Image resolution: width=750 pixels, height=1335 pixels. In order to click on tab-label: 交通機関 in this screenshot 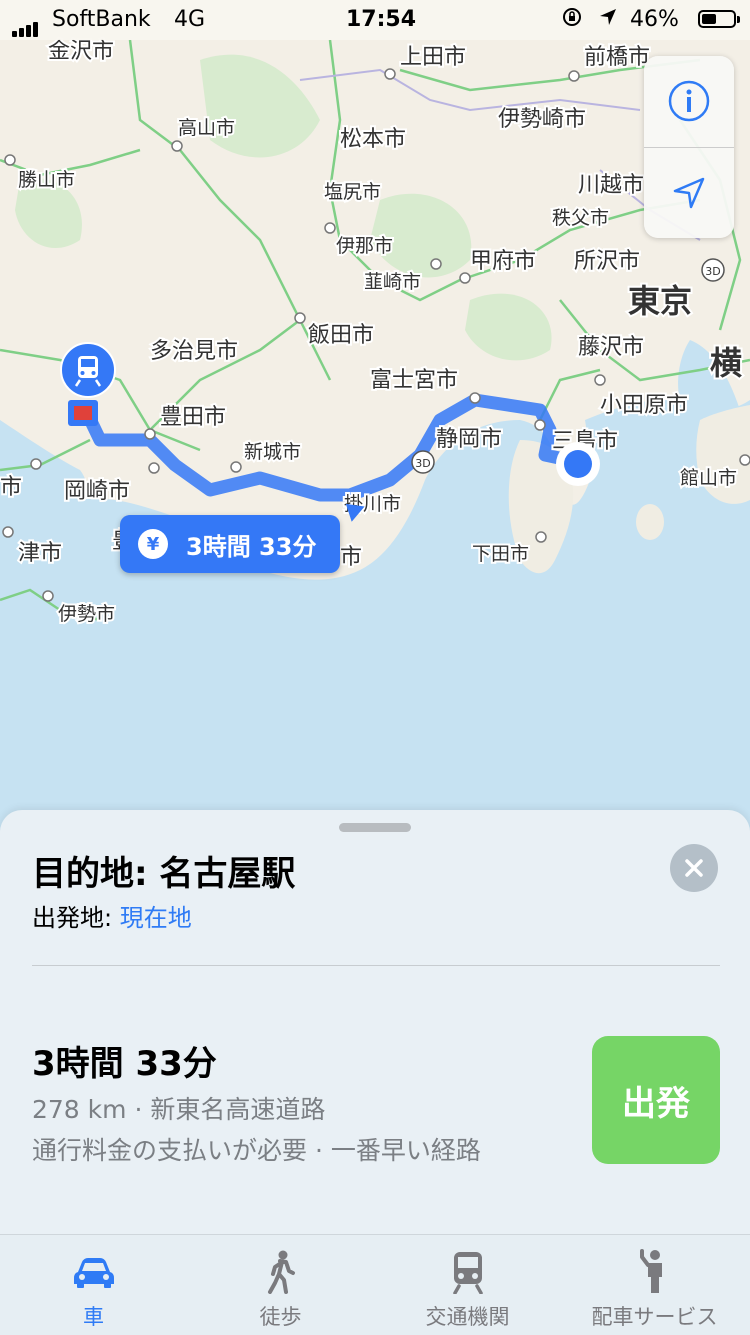, I will do `click(467, 1317)`.